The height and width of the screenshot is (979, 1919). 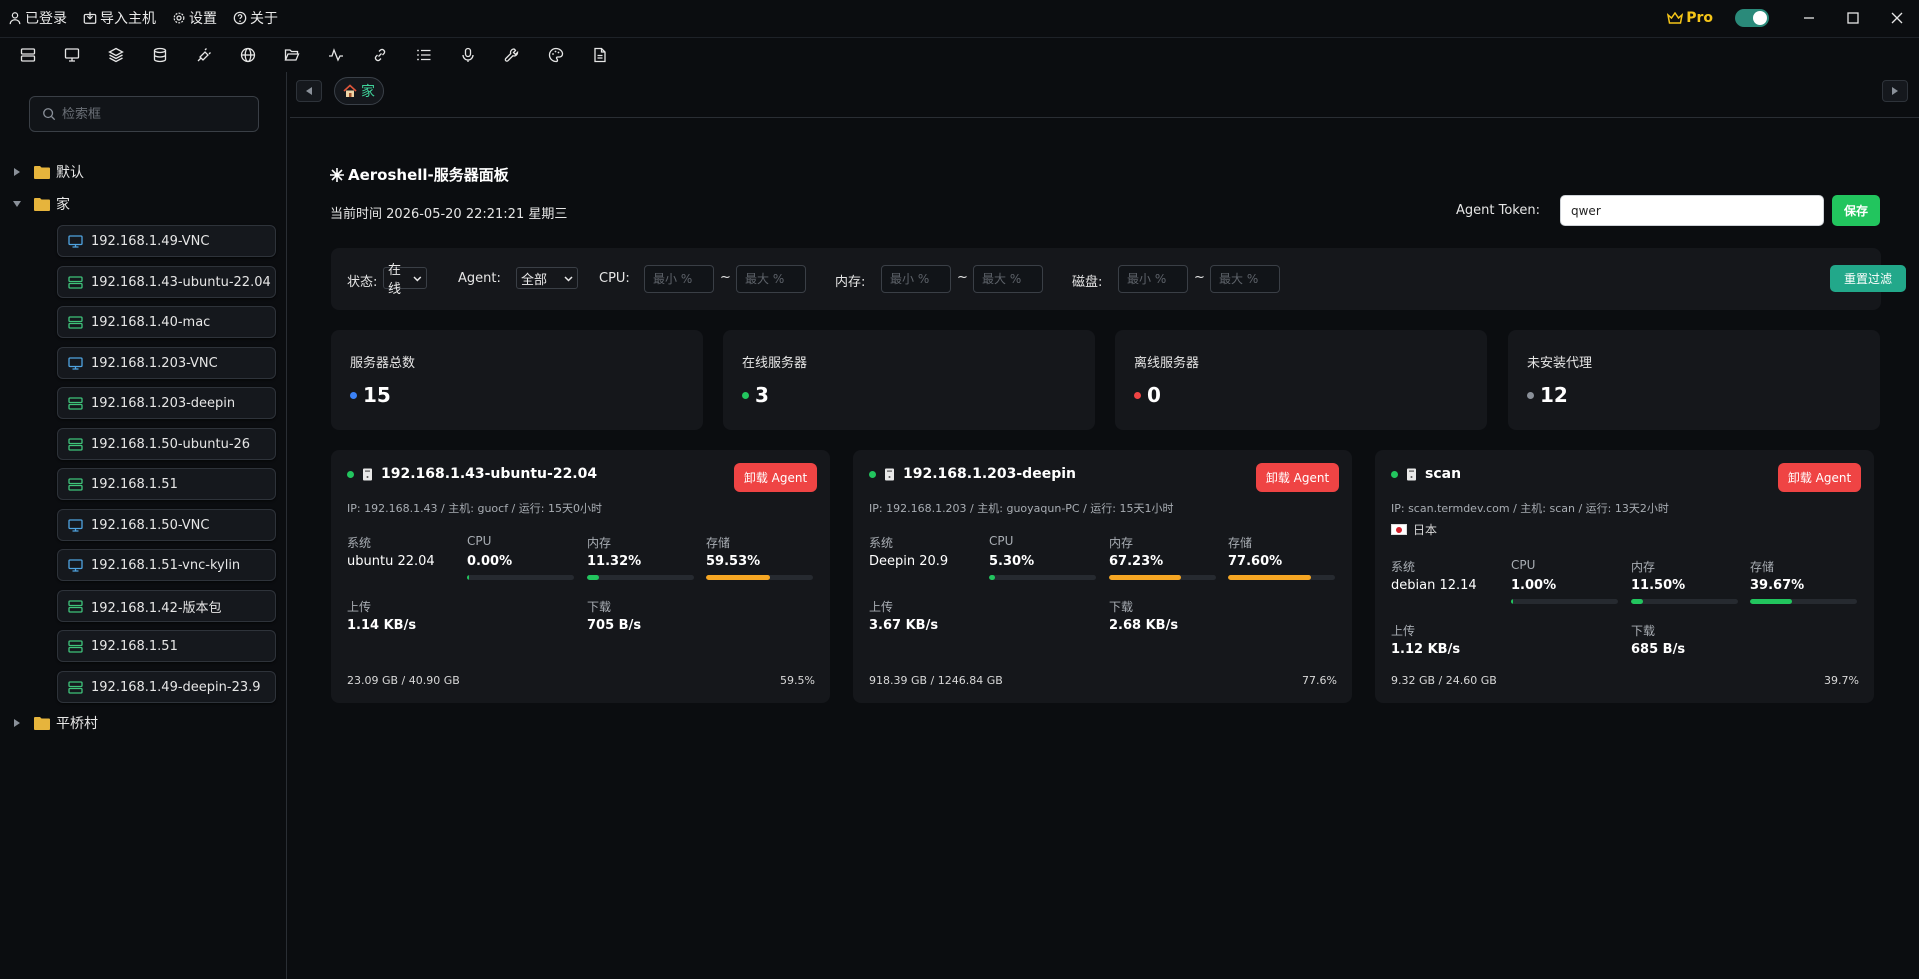 I want to click on memory-max-input, so click(x=1008, y=279).